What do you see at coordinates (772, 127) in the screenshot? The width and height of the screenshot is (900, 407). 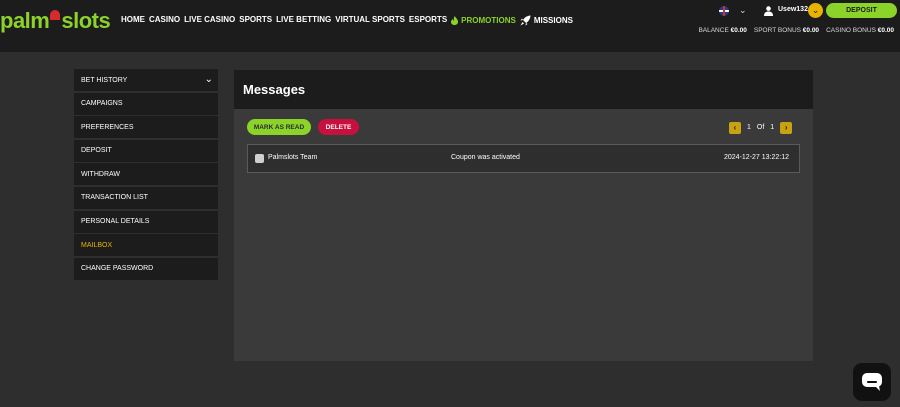 I see `total-pages: 1` at bounding box center [772, 127].